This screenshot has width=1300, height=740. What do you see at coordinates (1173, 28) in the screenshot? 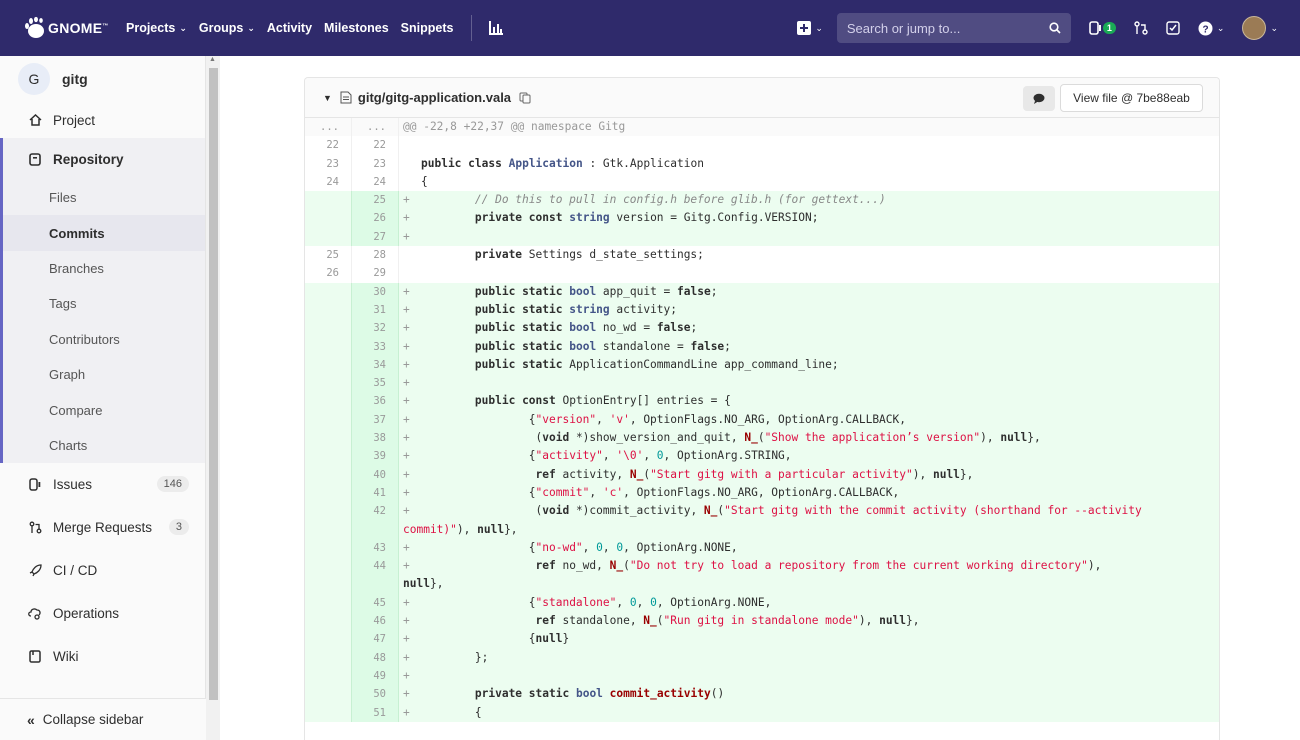
I see `todos-link` at bounding box center [1173, 28].